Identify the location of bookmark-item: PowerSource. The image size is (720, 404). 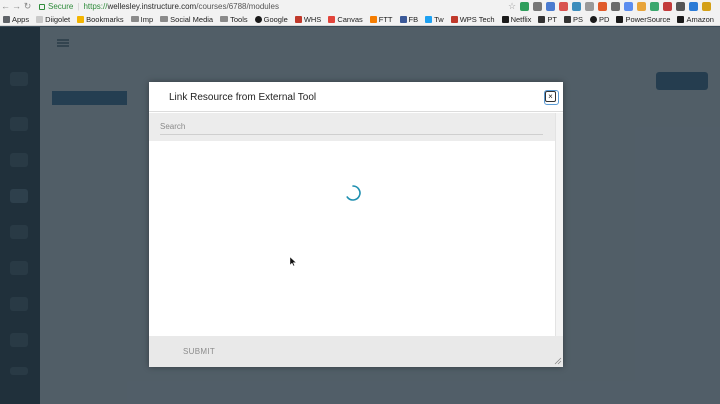
(643, 19).